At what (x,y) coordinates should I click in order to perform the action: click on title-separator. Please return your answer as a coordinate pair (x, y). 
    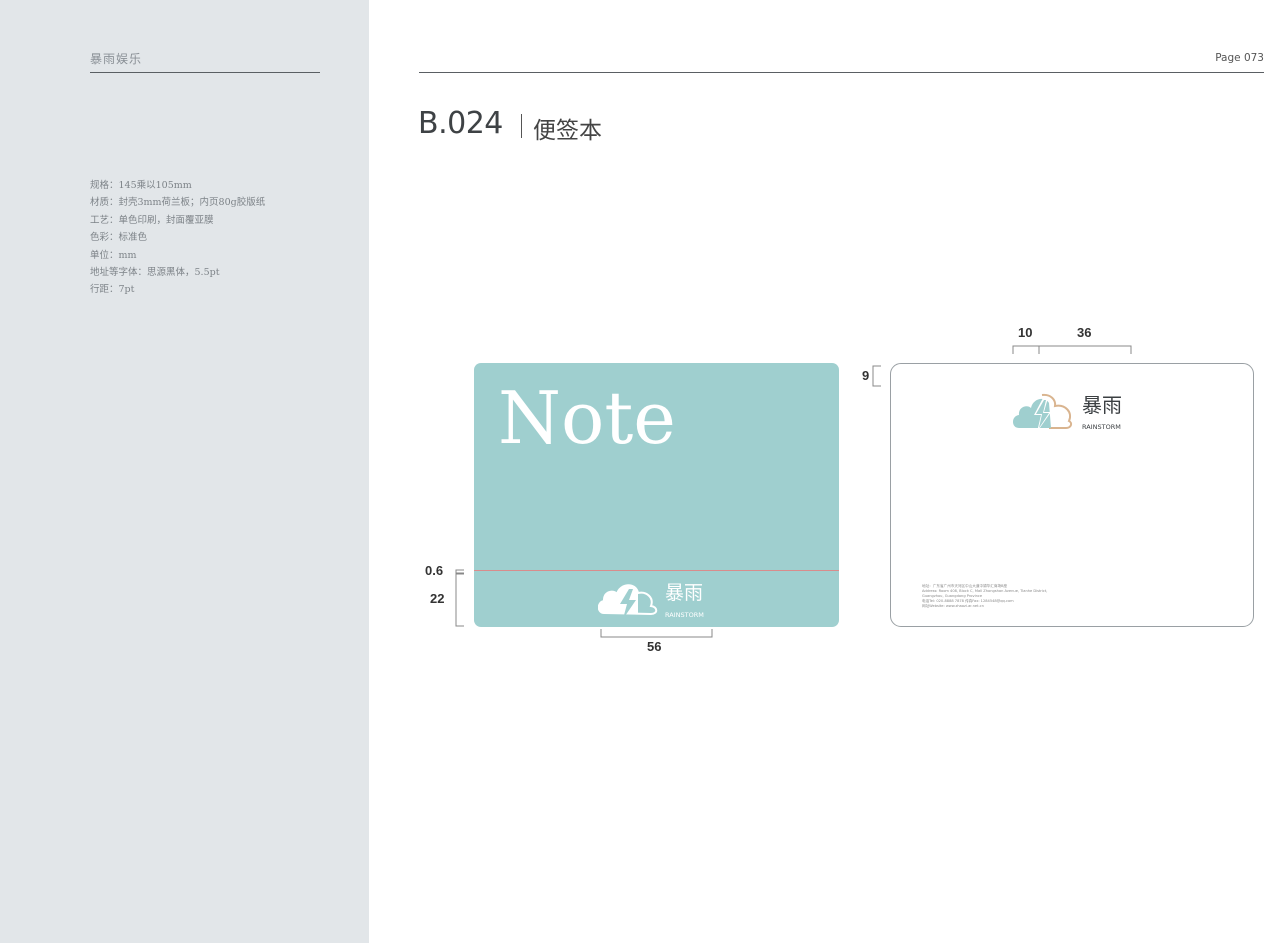
    Looking at the image, I should click on (521, 126).